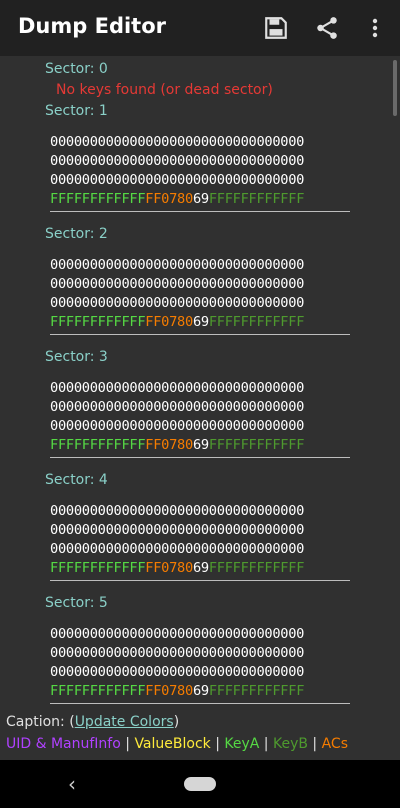  I want to click on save-button, so click(276, 28).